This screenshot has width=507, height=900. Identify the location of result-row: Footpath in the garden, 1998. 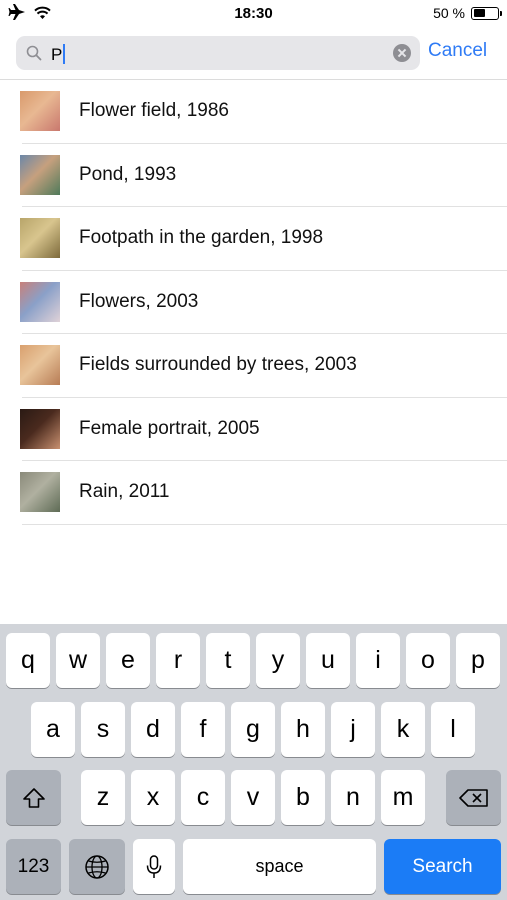
(253, 239).